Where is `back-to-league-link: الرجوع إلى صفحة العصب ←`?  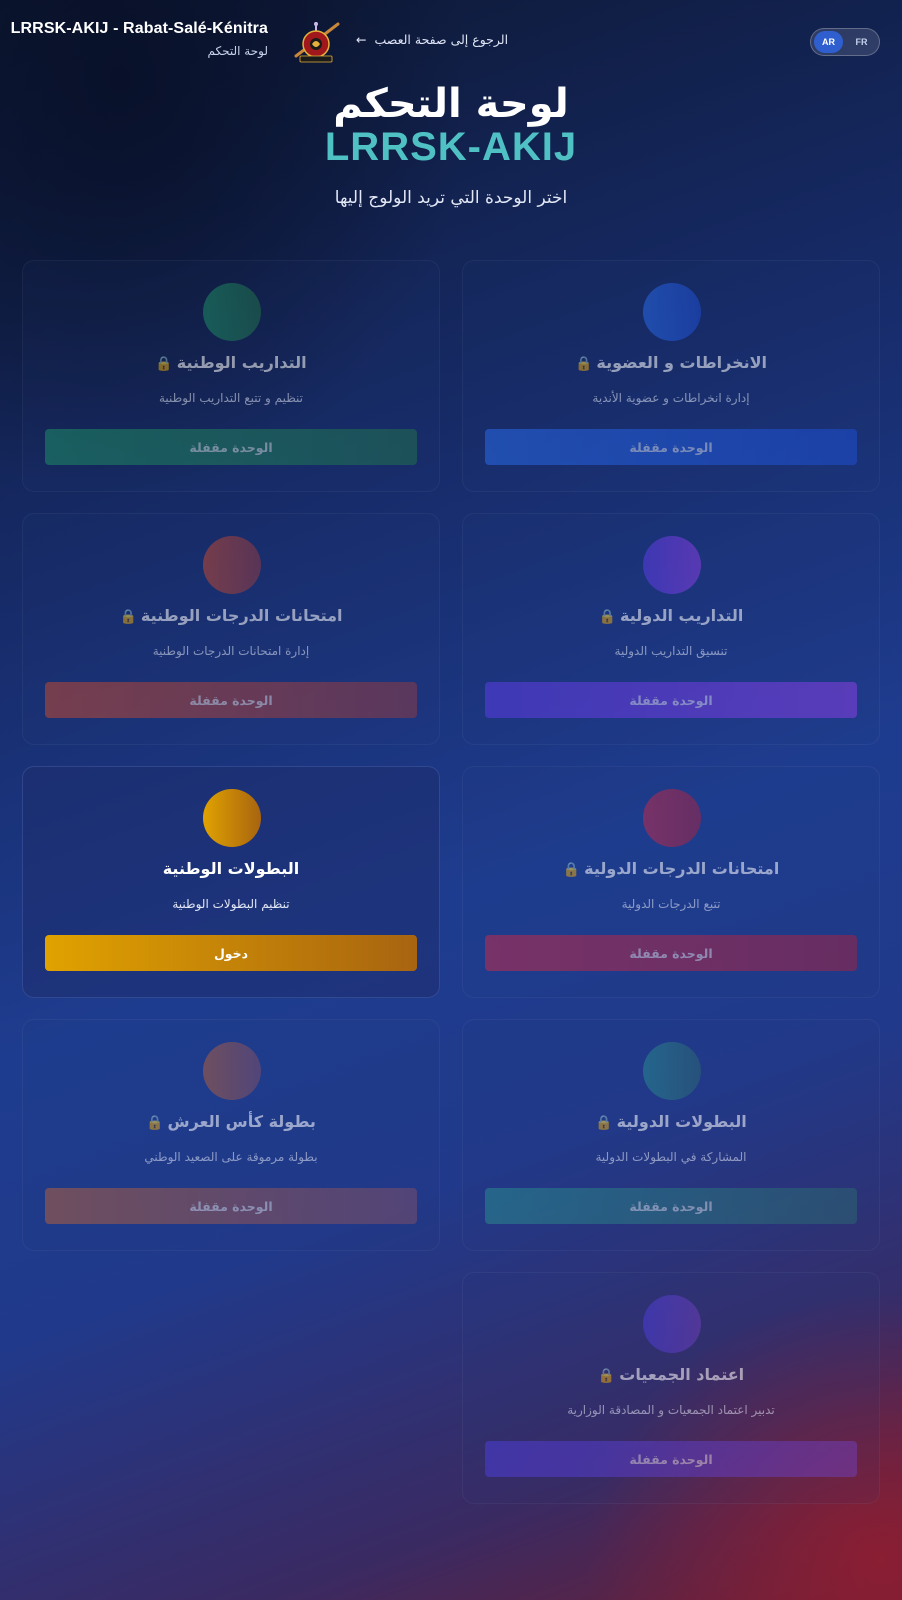 back-to-league-link: الرجوع إلى صفحة العصب ← is located at coordinates (432, 39).